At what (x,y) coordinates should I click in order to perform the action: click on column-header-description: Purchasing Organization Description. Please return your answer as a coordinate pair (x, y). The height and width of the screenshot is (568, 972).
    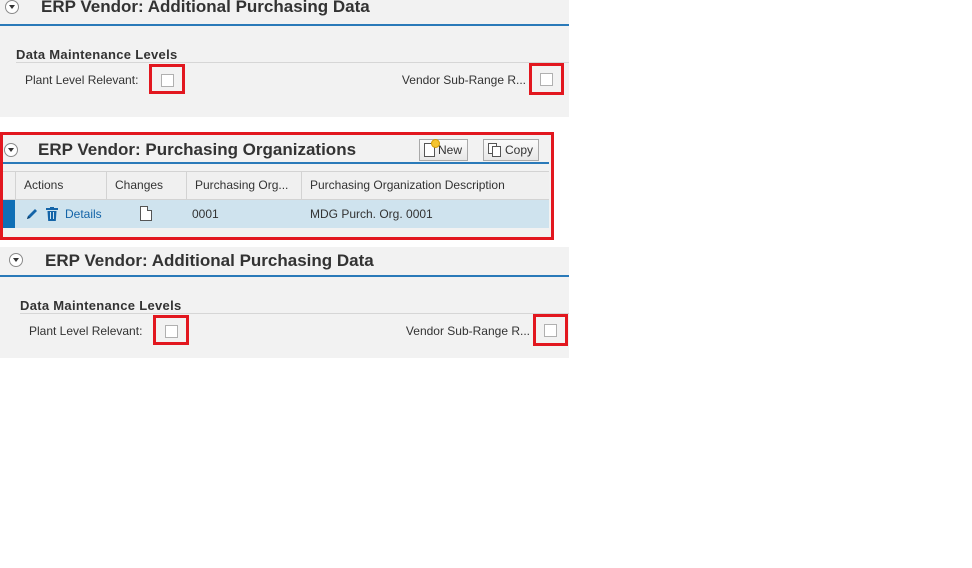
    Looking at the image, I should click on (425, 185).